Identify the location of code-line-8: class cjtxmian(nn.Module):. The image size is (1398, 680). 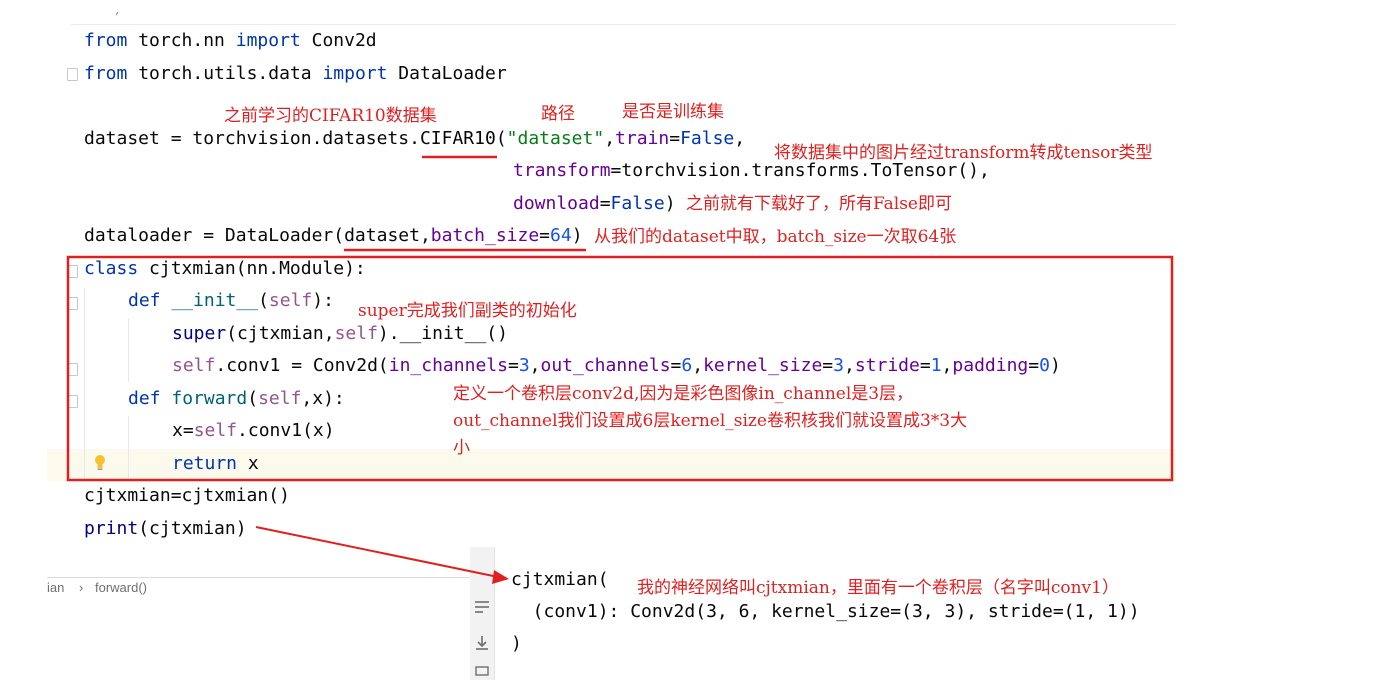
(225, 269).